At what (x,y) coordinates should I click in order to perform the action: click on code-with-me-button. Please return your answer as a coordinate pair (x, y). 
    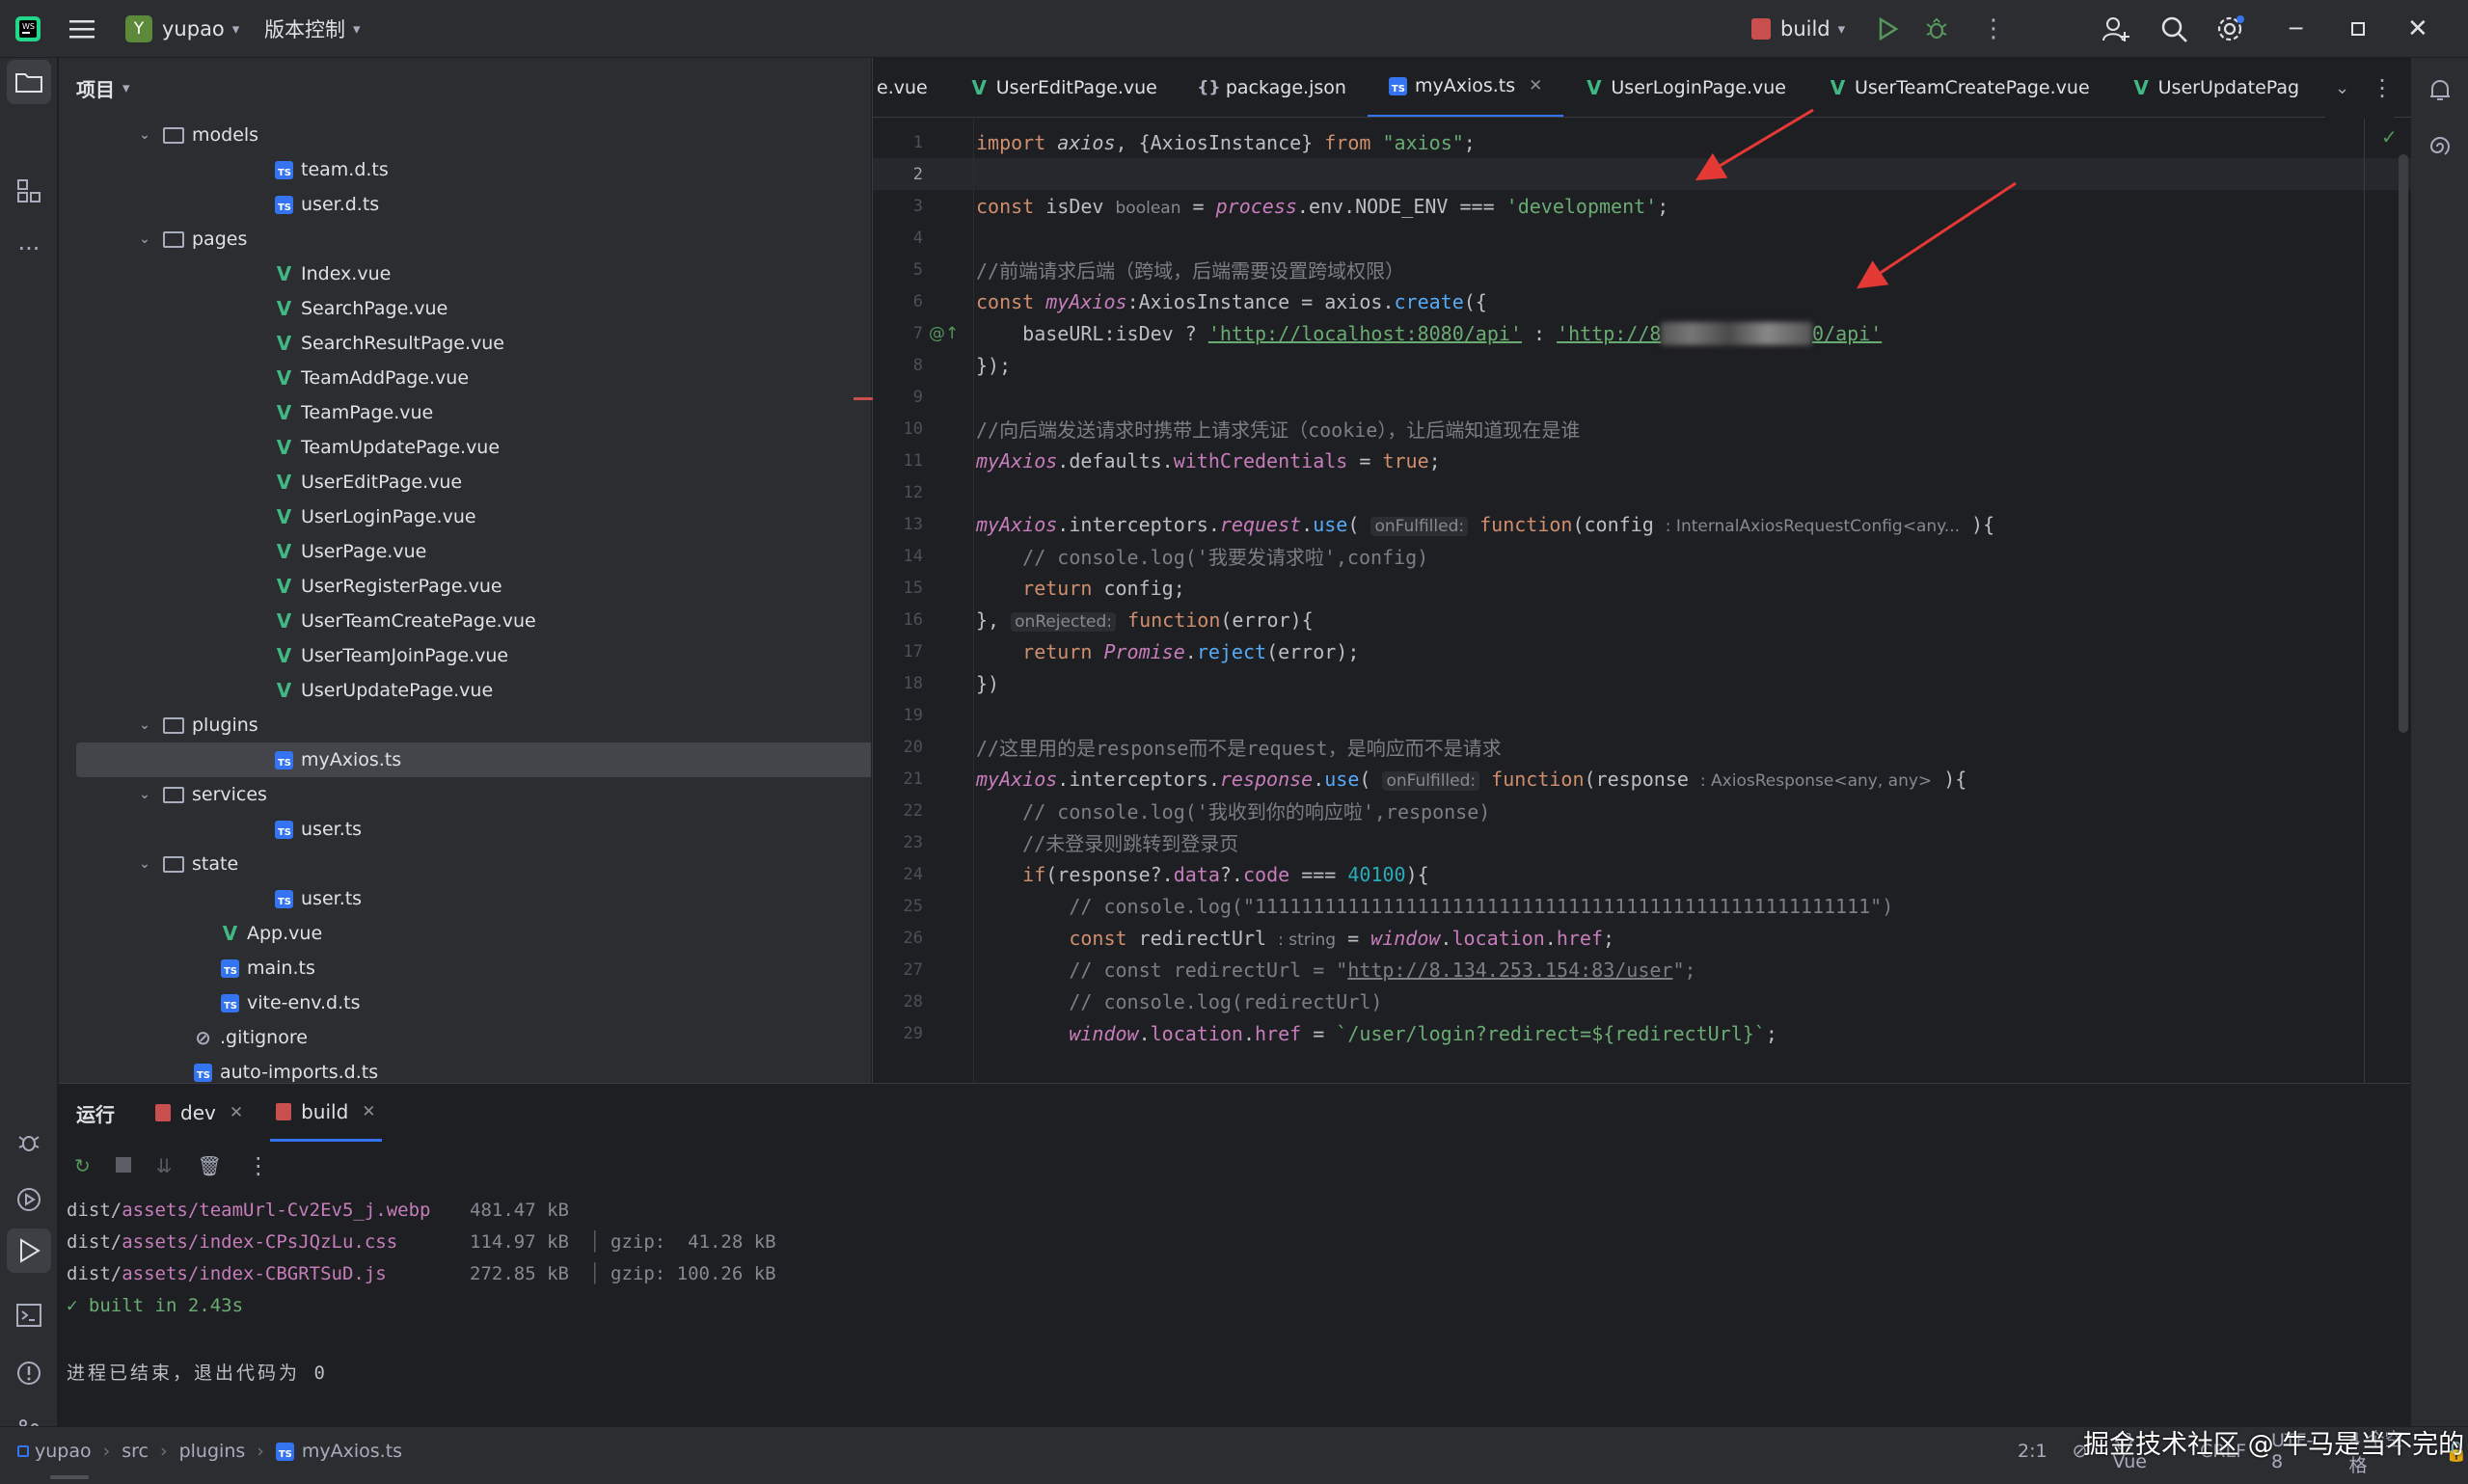
    Looking at the image, I should click on (2115, 29).